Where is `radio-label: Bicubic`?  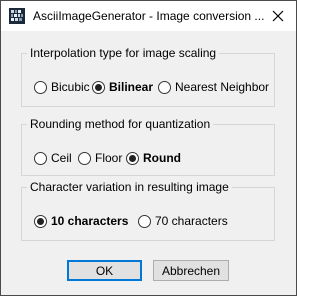 radio-label: Bicubic is located at coordinates (70, 87).